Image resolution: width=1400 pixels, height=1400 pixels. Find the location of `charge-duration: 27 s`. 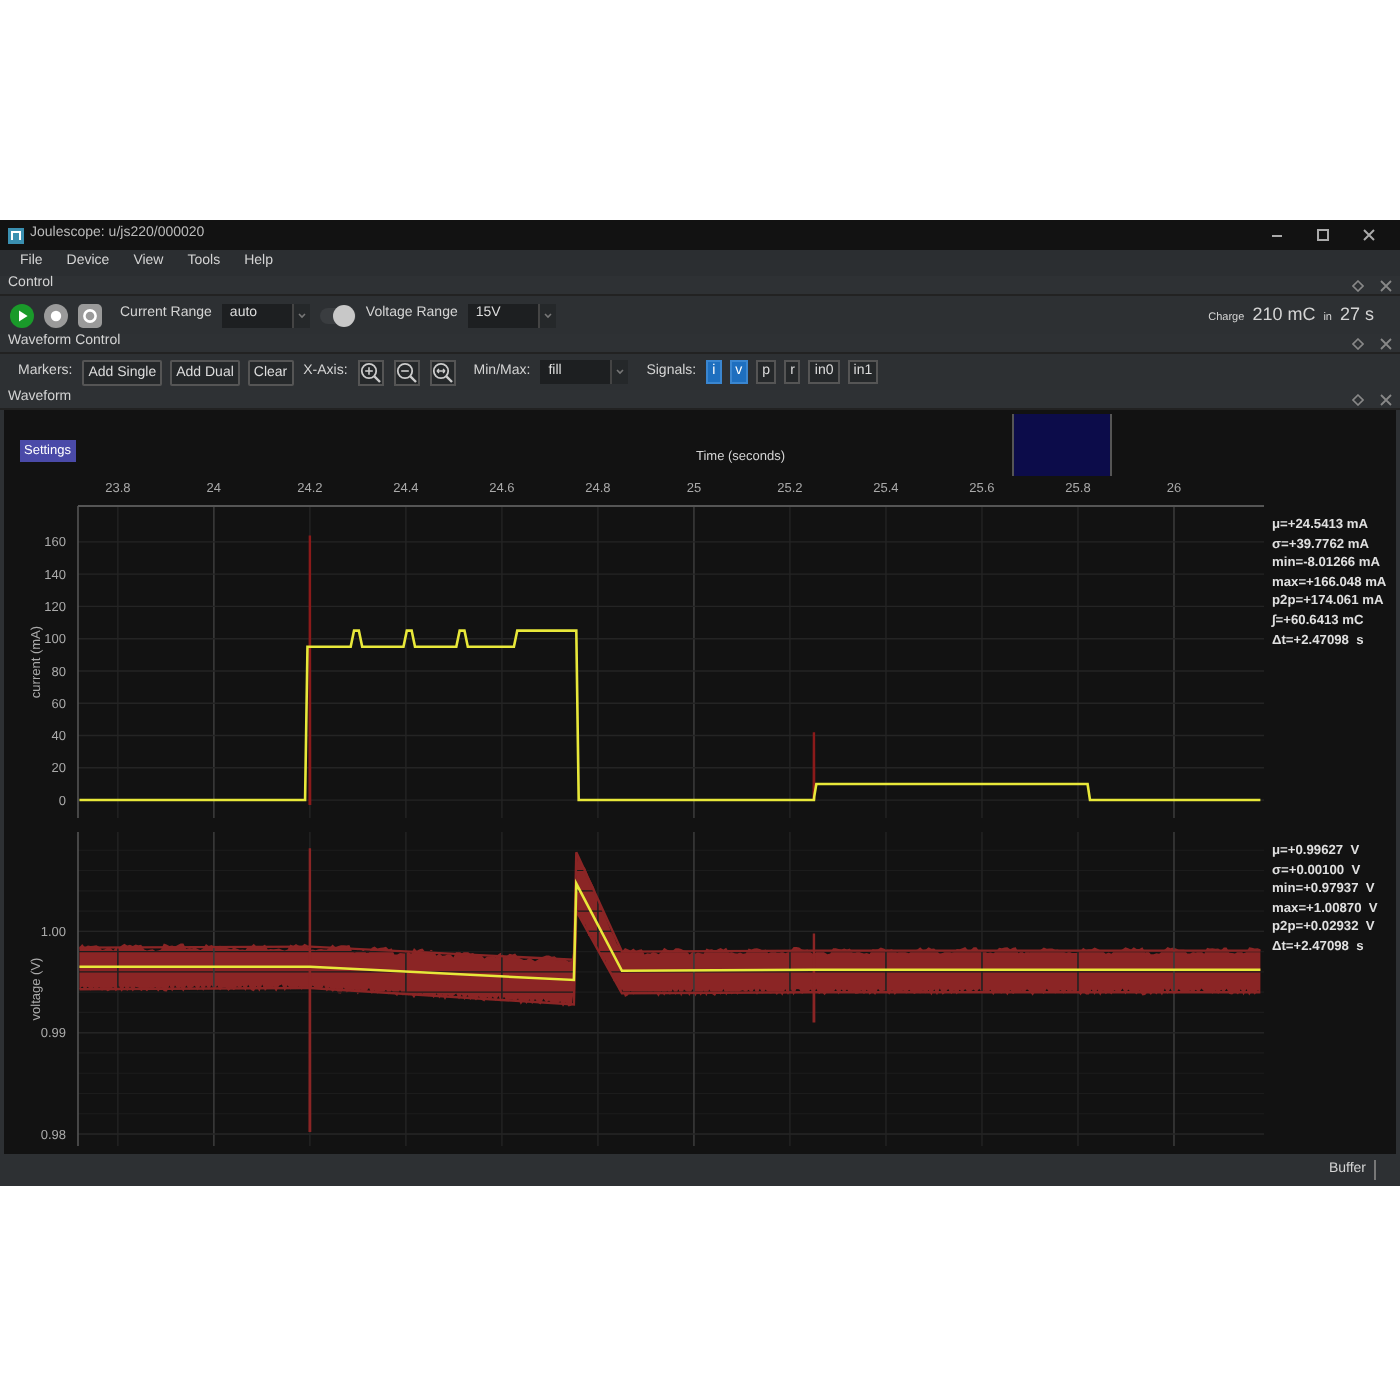

charge-duration: 27 s is located at coordinates (1356, 314).